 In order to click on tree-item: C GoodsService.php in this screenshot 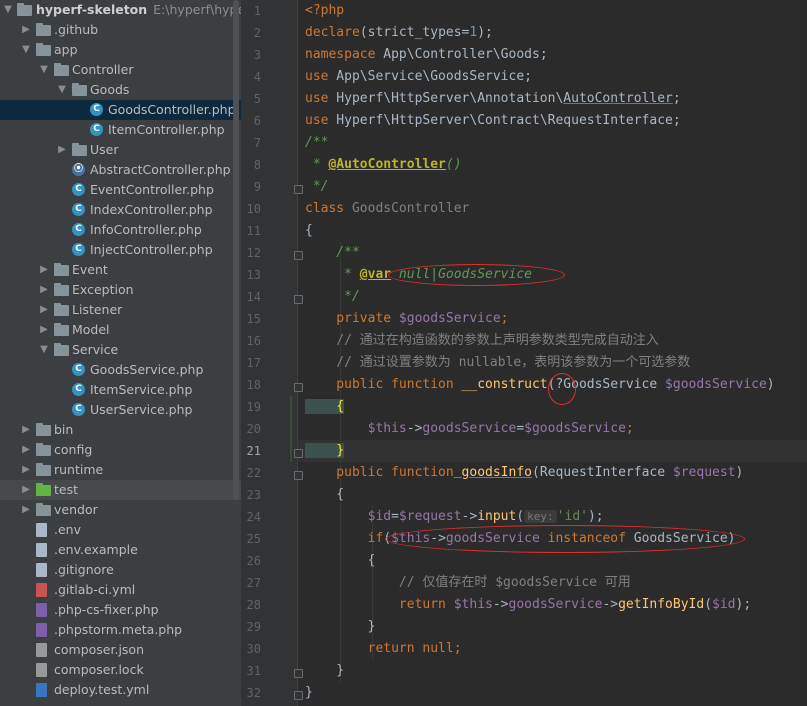, I will do `click(120, 370)`.